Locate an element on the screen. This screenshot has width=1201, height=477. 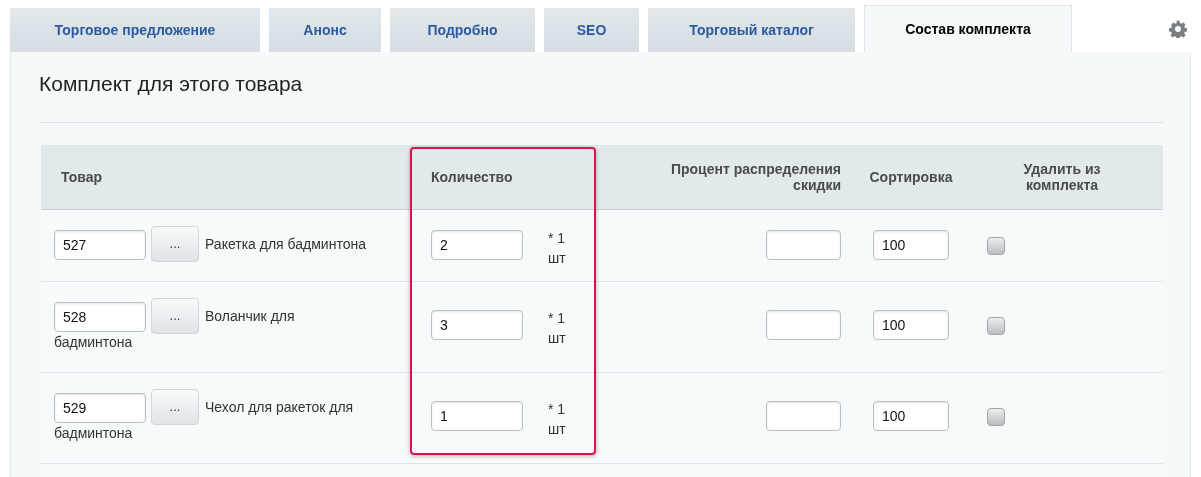
product-id-field: 528 is located at coordinates (100, 317).